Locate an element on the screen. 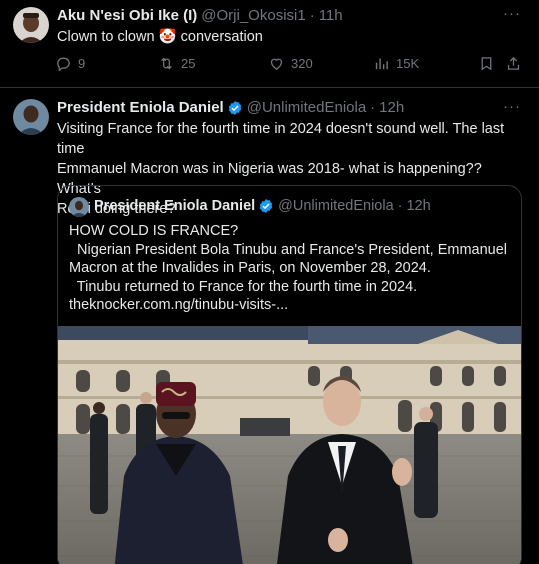  reply-count: 9 is located at coordinates (82, 63).